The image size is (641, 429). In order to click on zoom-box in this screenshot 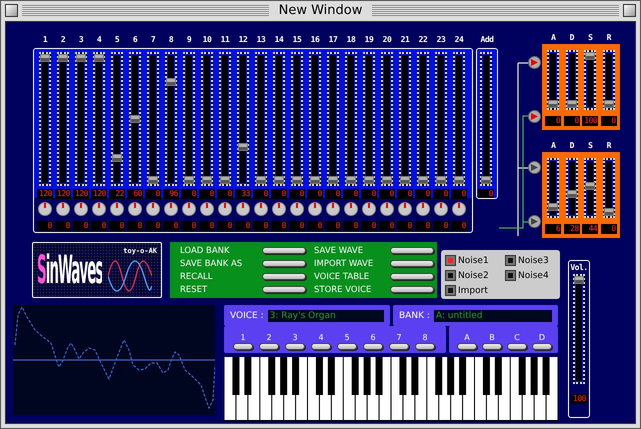, I will do `click(629, 10)`.